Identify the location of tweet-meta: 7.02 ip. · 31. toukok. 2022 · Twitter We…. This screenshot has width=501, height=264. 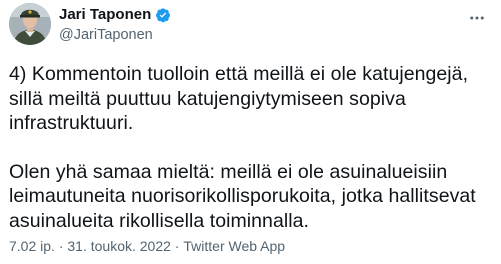
(147, 246).